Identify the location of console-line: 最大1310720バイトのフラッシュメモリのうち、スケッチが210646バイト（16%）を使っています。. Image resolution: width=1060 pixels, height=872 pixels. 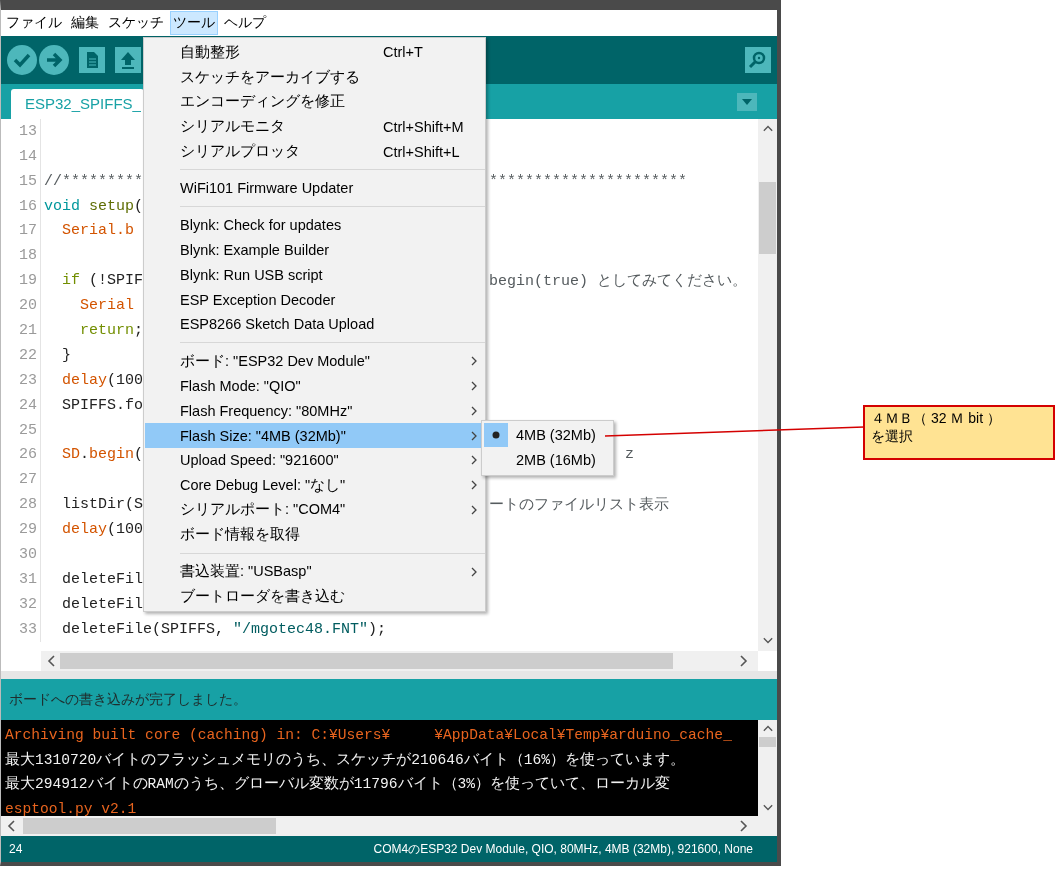
(346, 760).